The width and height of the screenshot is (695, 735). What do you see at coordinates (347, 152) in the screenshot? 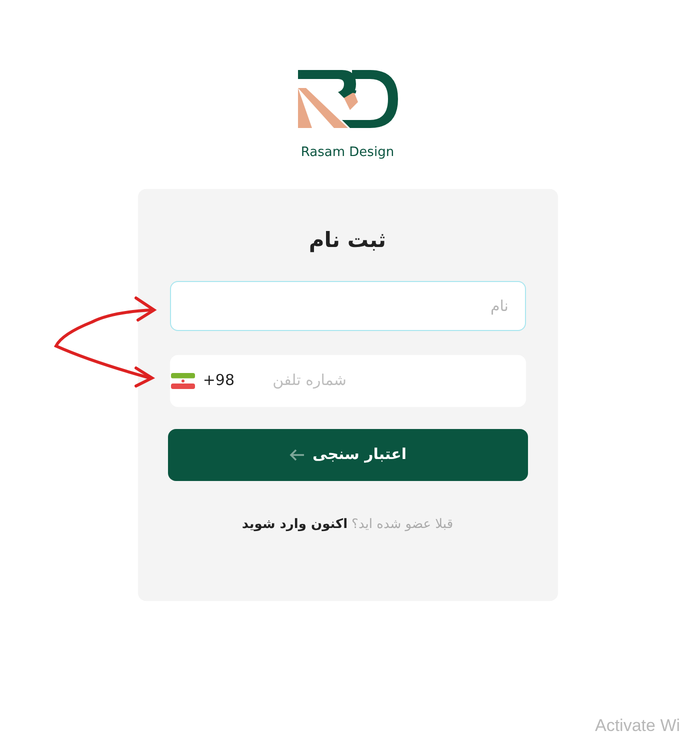
I see `logo-caption: Rasam Design` at bounding box center [347, 152].